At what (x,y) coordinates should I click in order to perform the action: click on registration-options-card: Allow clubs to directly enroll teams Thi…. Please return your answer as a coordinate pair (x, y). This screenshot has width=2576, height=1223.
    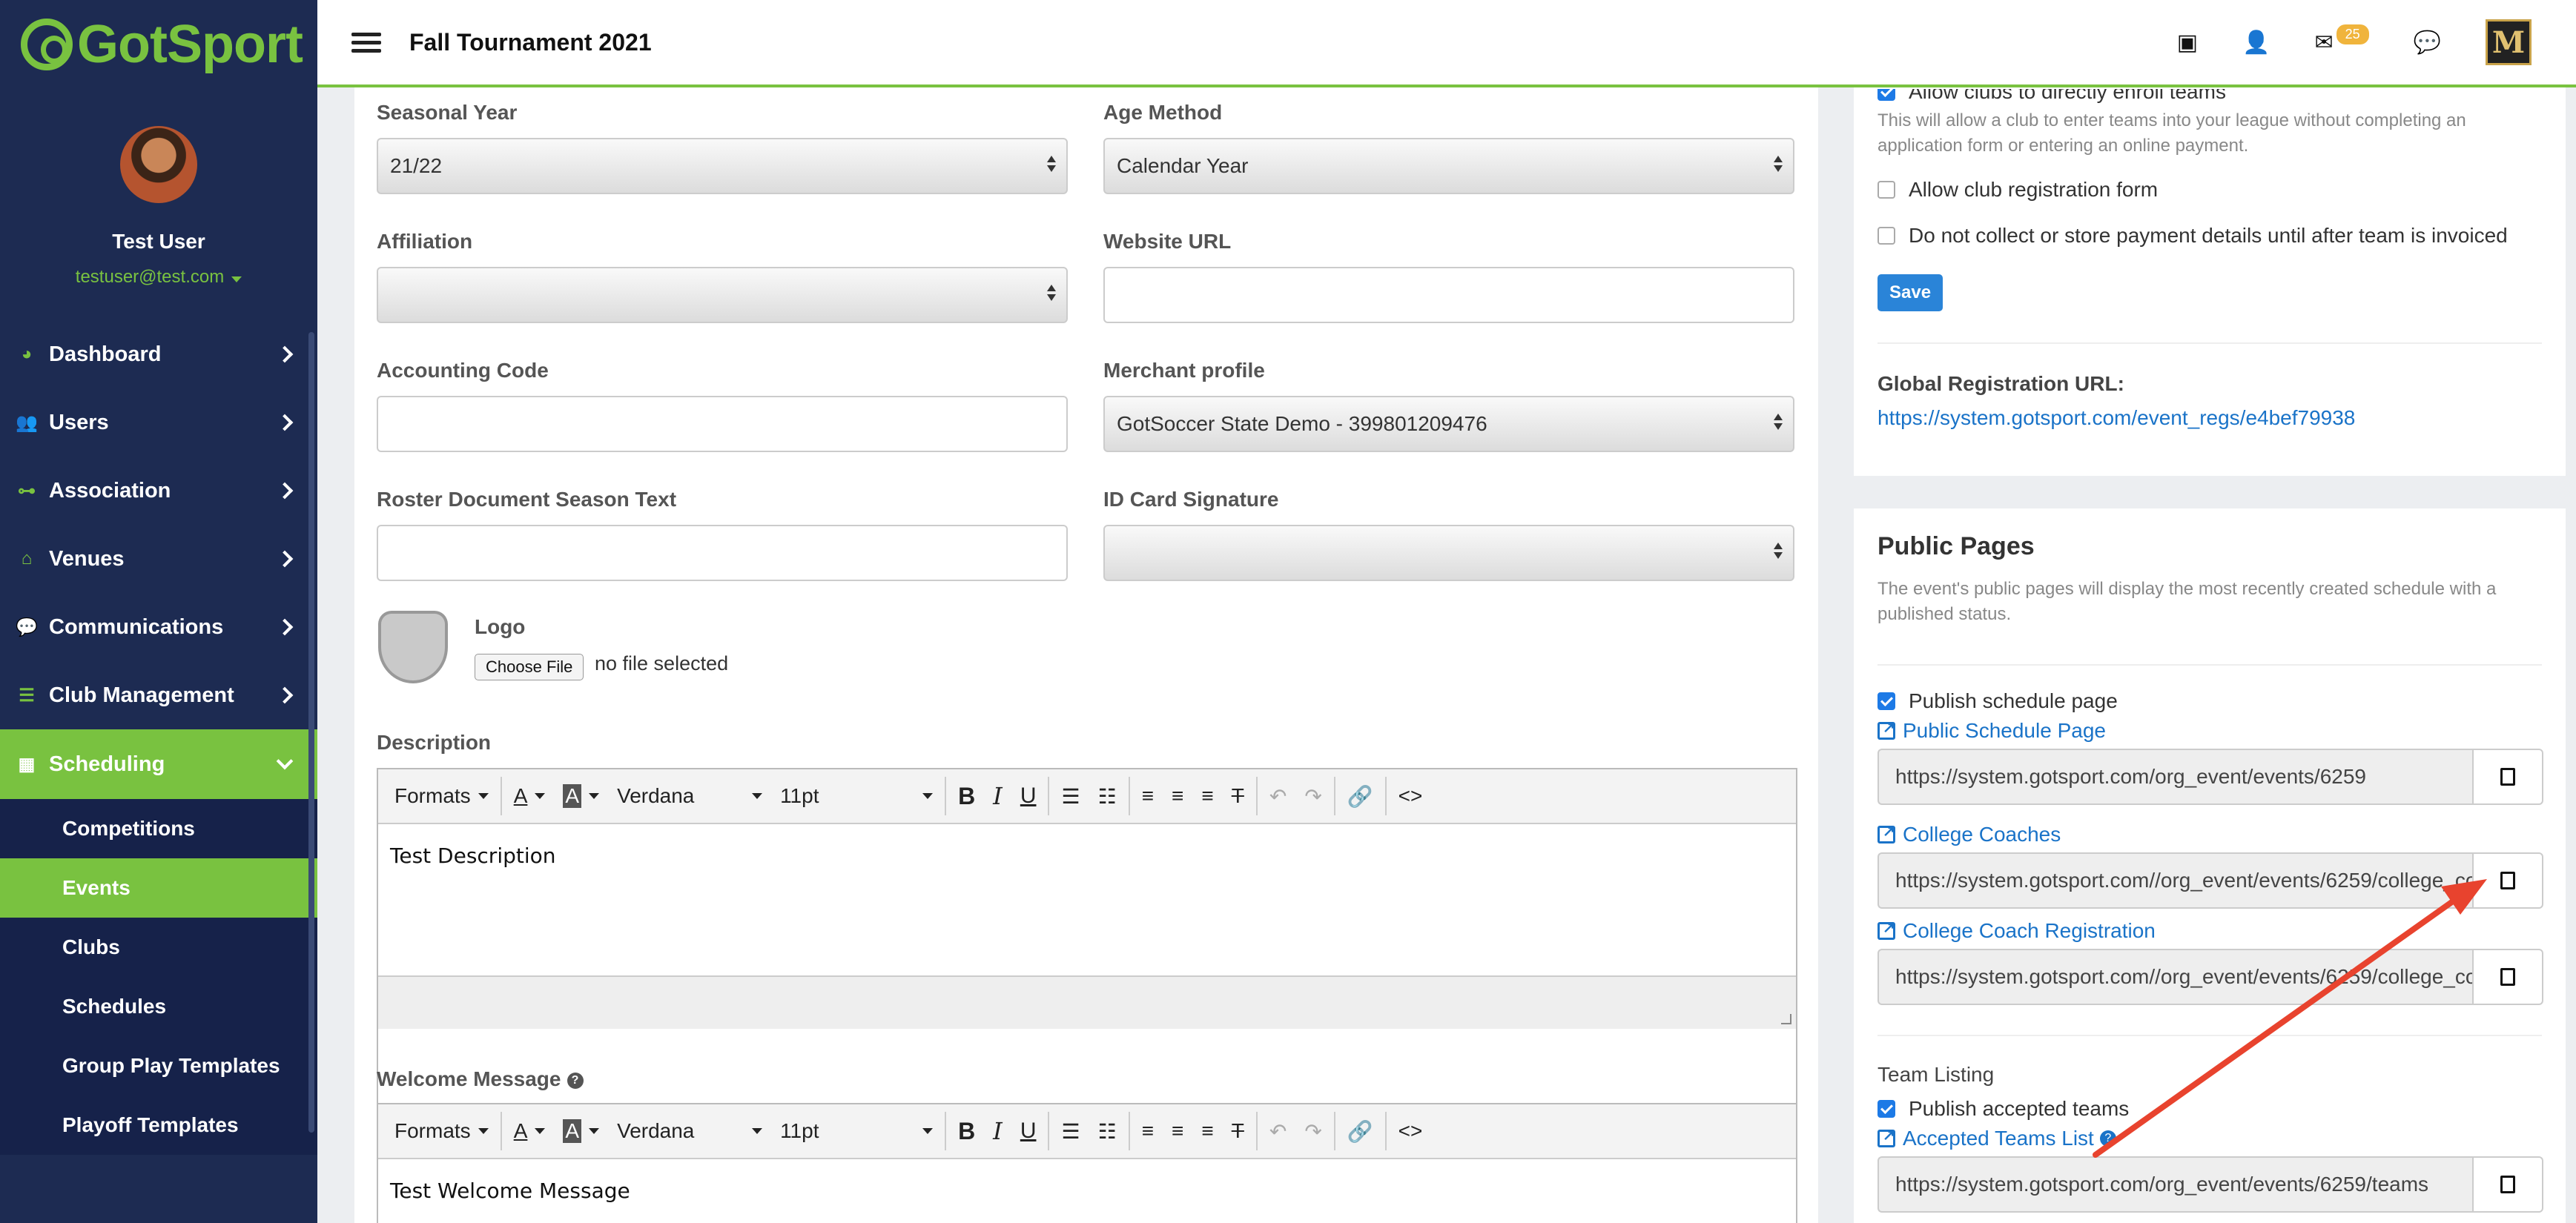
    Looking at the image, I should click on (2210, 281).